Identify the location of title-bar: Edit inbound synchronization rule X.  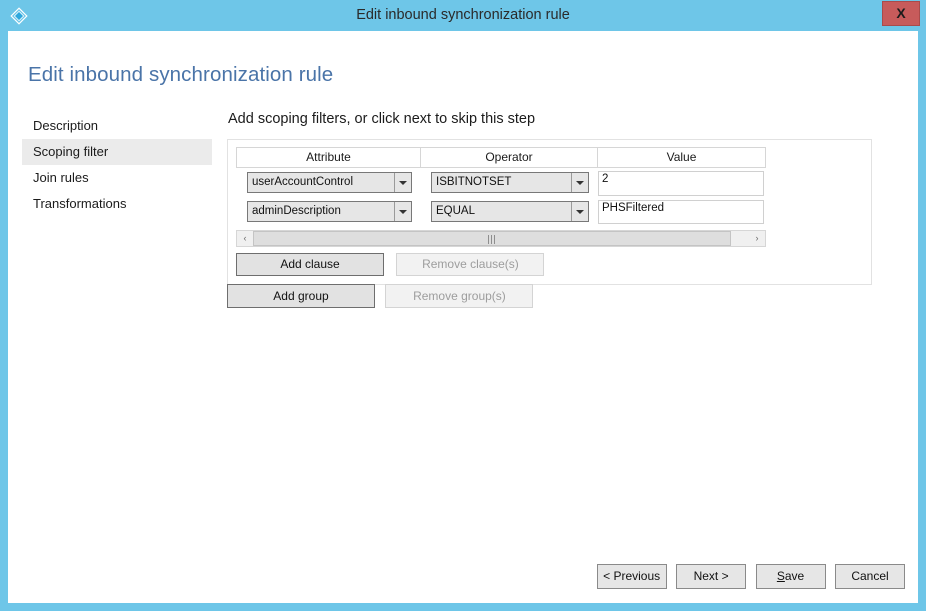
(463, 15).